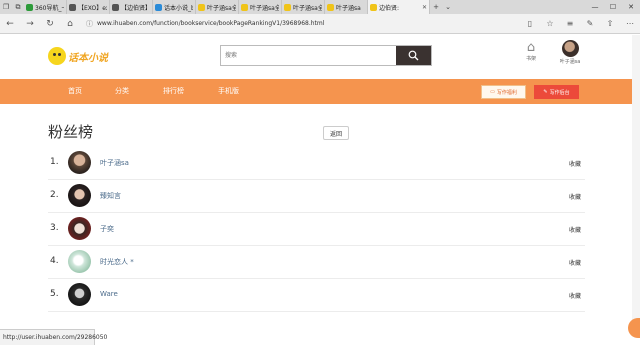 This screenshot has width=640, height=345. I want to click on fan-rank: 4., so click(54, 261).